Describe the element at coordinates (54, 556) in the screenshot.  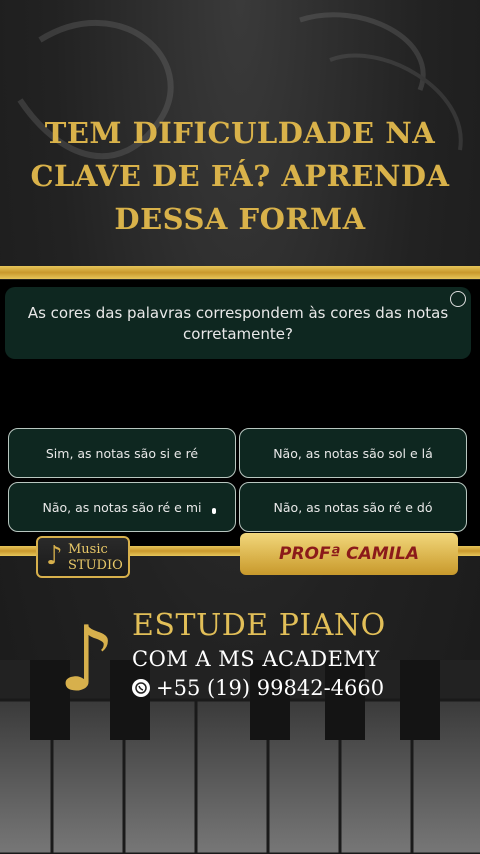
I see `music-note-icon: ♪` at that location.